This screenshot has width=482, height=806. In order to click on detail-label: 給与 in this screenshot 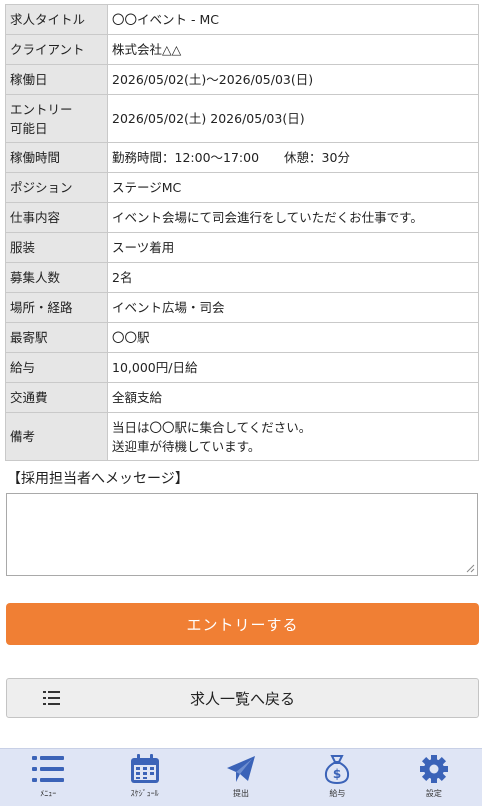, I will do `click(56, 367)`.